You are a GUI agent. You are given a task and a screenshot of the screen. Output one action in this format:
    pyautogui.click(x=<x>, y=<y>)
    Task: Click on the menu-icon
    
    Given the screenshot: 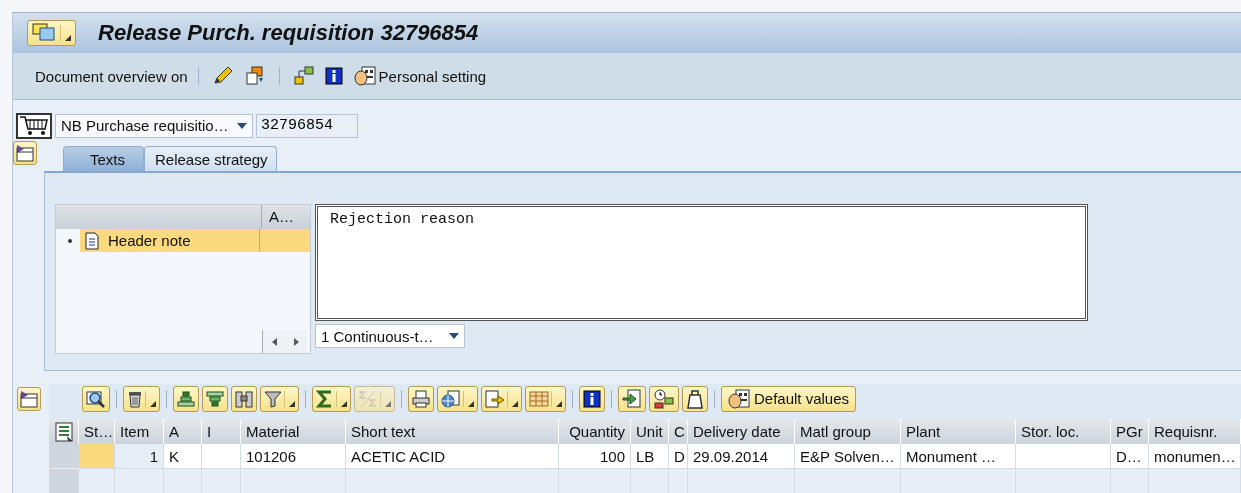 What is the action you would take?
    pyautogui.click(x=45, y=33)
    